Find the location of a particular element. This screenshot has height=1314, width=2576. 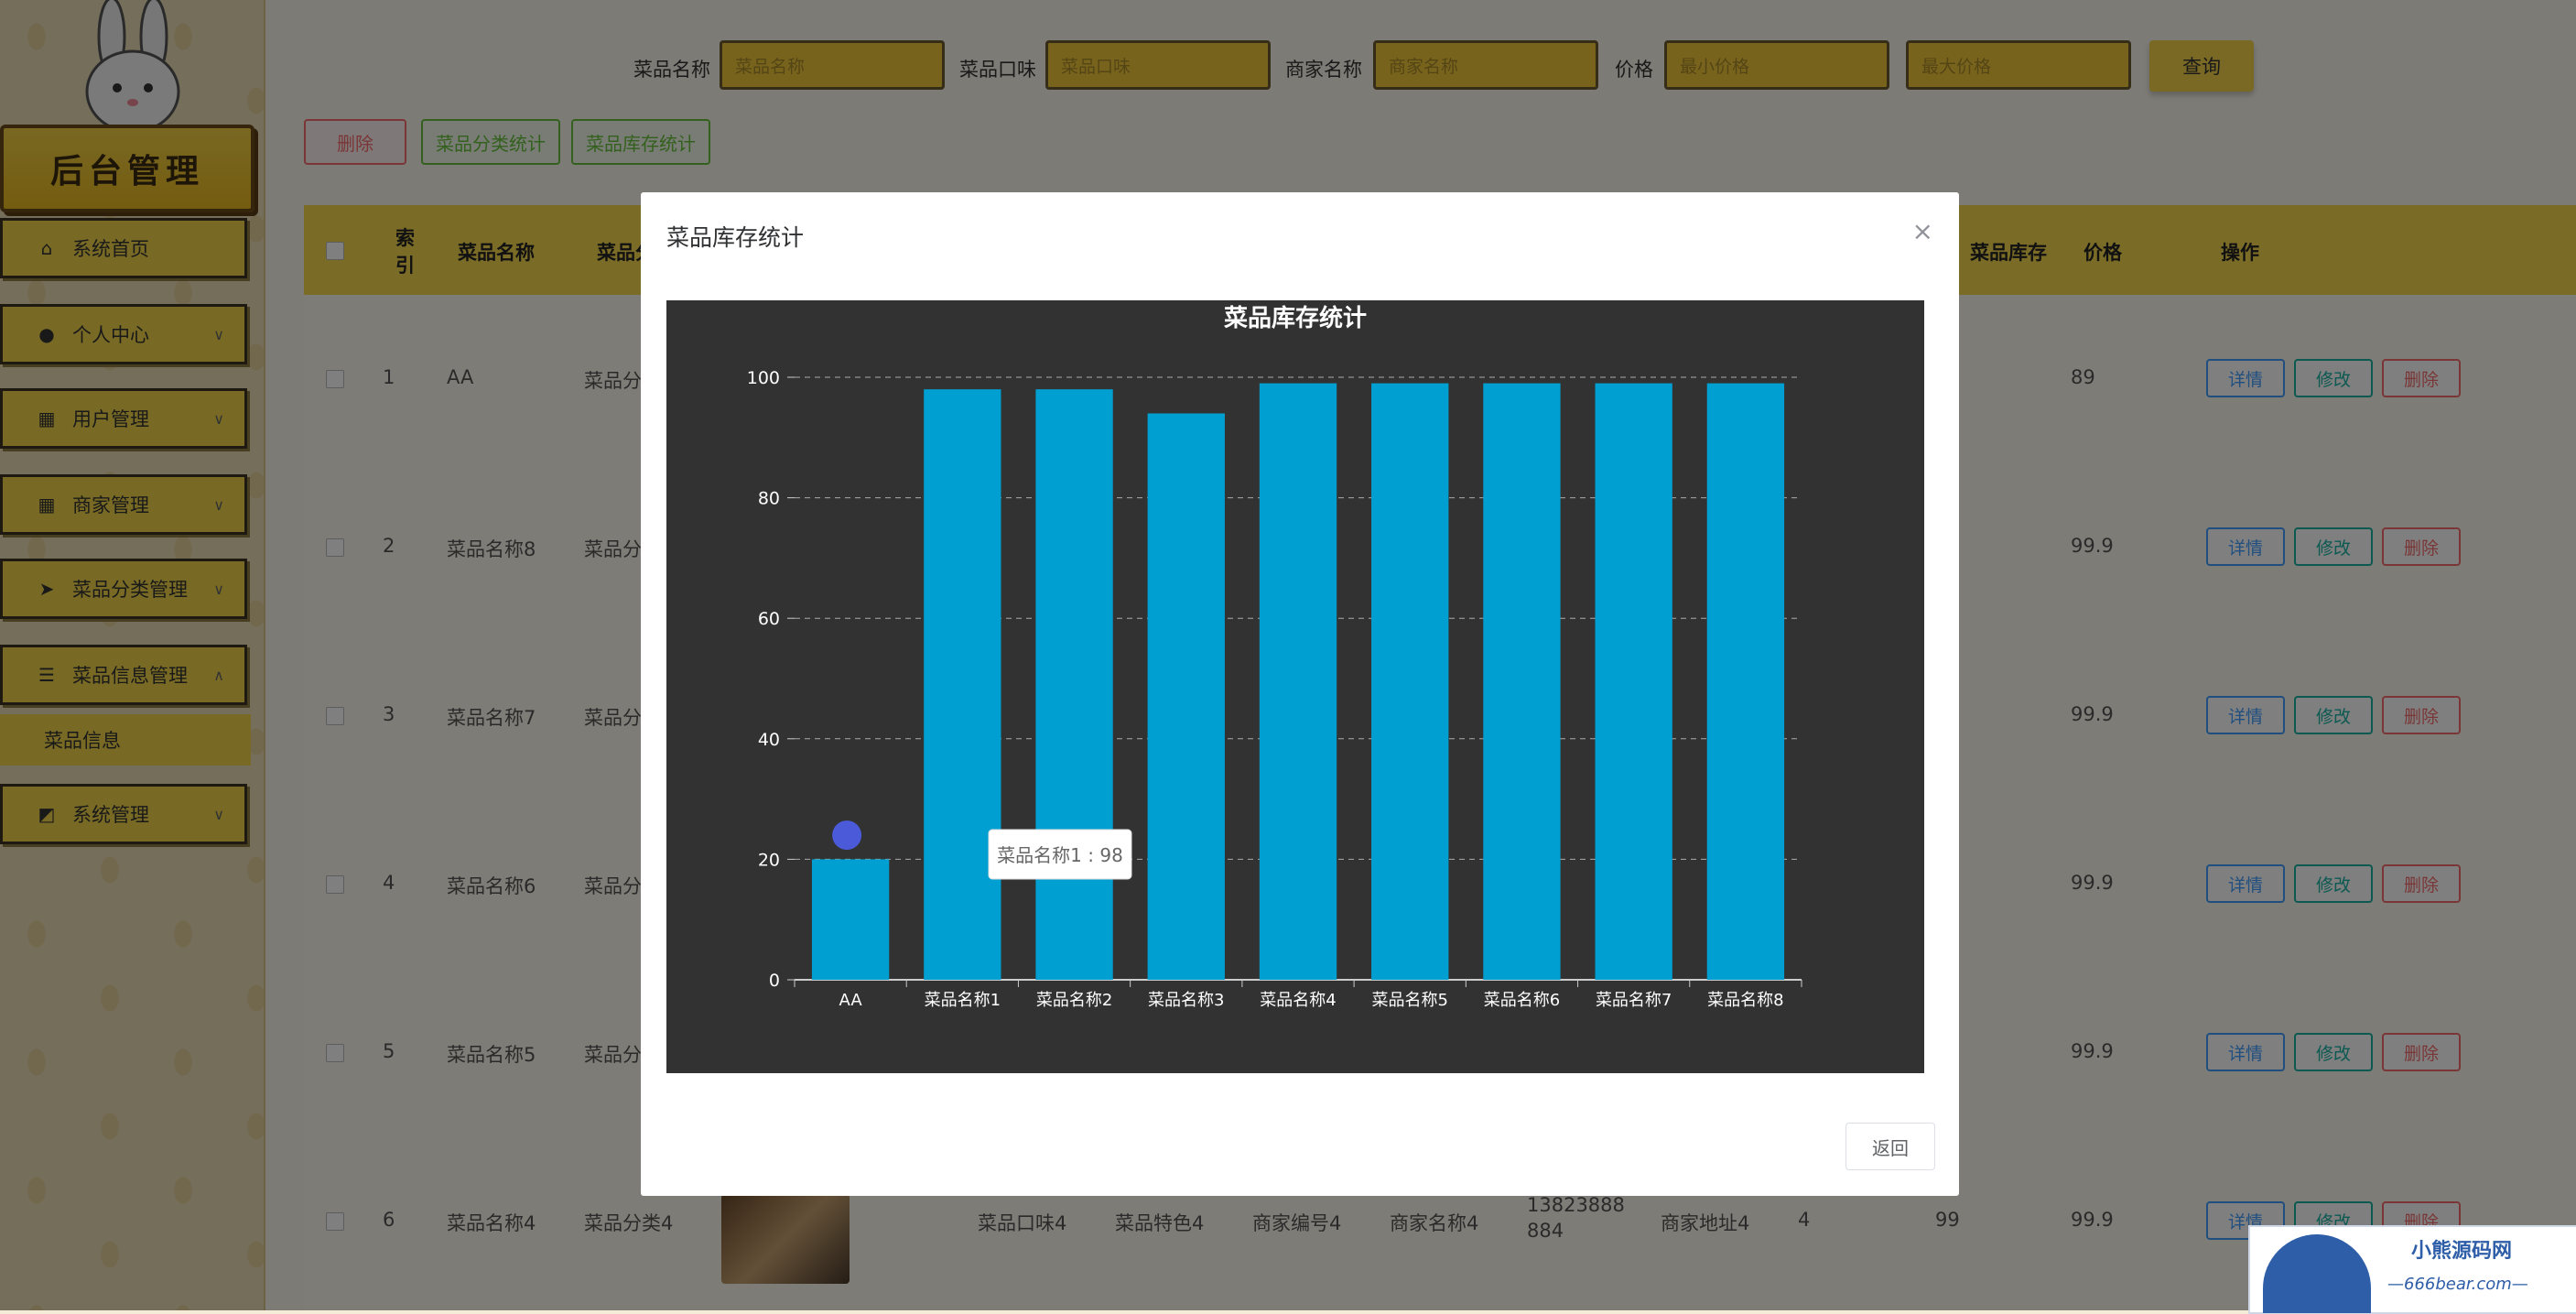

x-tick-label: 菜品名称8 is located at coordinates (1745, 1001).